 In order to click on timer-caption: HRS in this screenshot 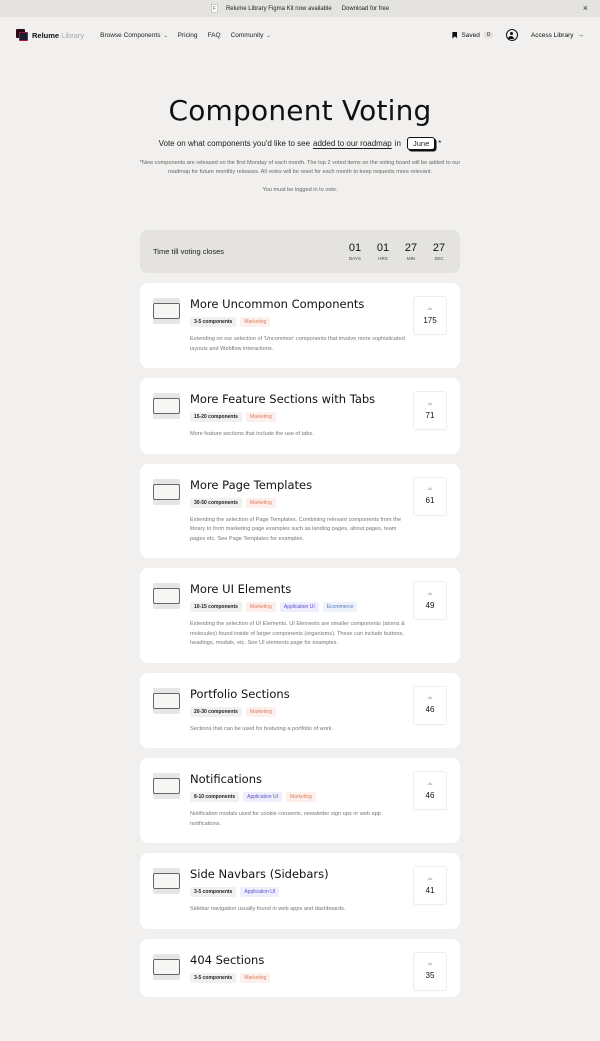, I will do `click(383, 258)`.